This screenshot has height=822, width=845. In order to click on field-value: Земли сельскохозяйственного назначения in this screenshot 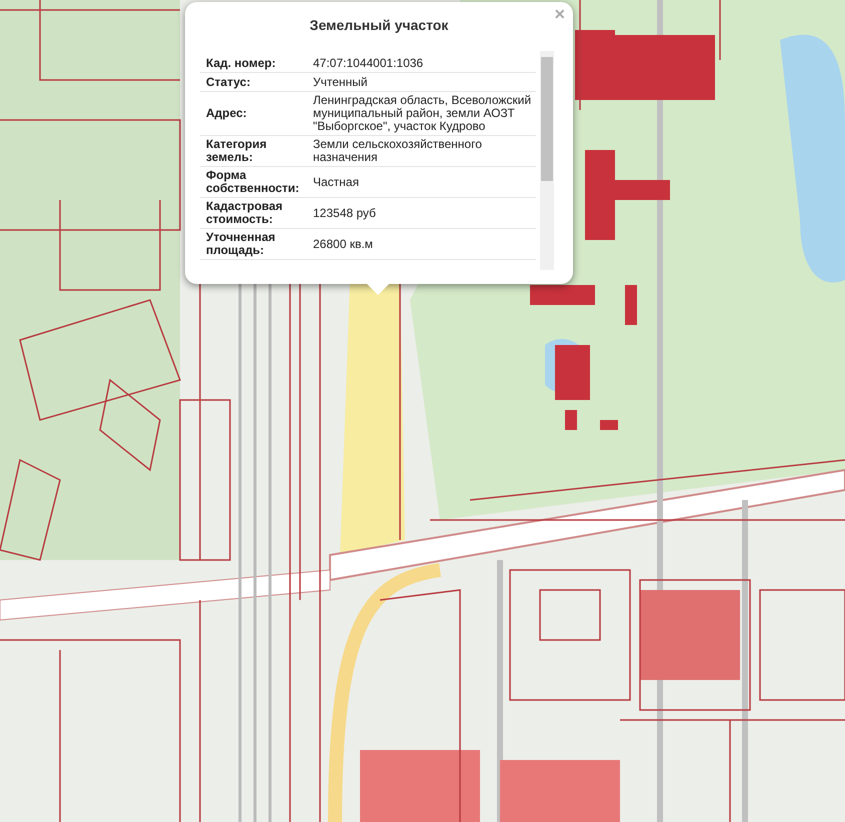, I will do `click(398, 151)`.